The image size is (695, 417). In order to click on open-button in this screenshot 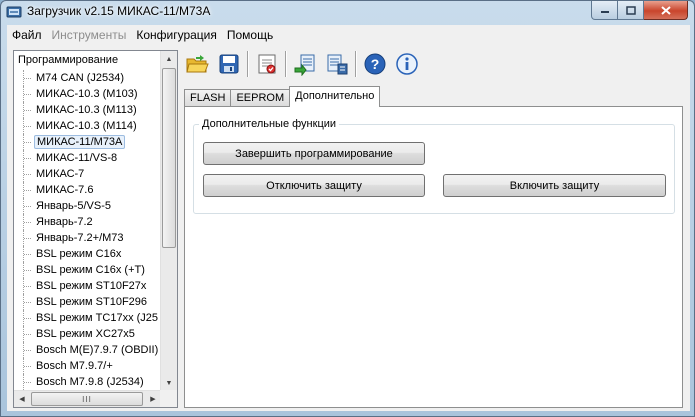, I will do `click(197, 64)`.